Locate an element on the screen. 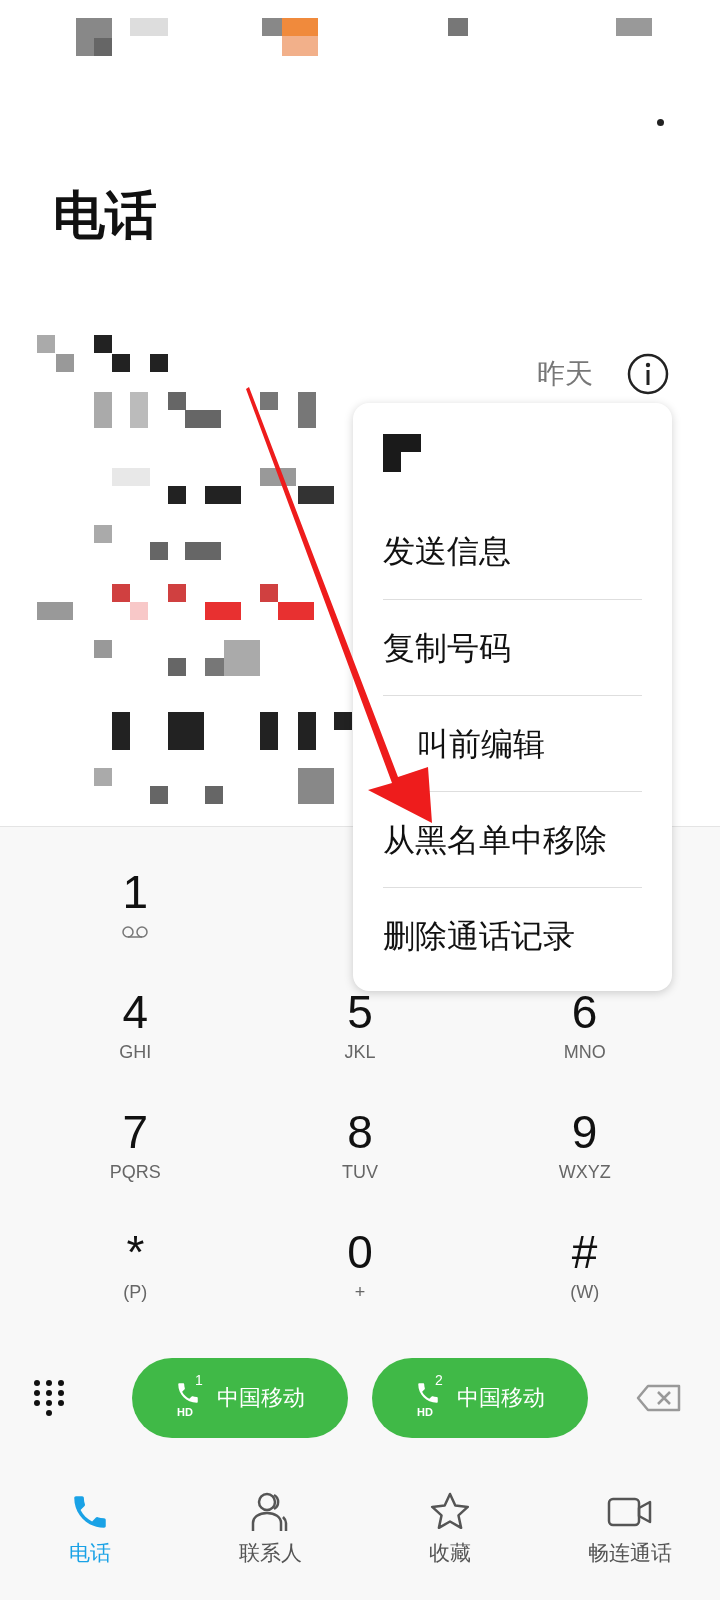  dial-key: 1 is located at coordinates (135, 904).